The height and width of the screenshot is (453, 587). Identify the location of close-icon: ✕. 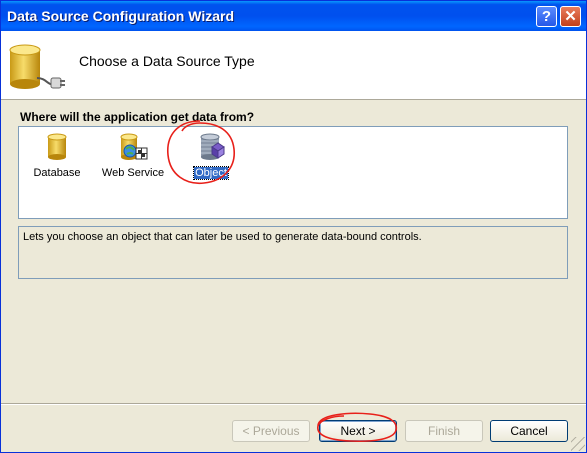
(570, 16).